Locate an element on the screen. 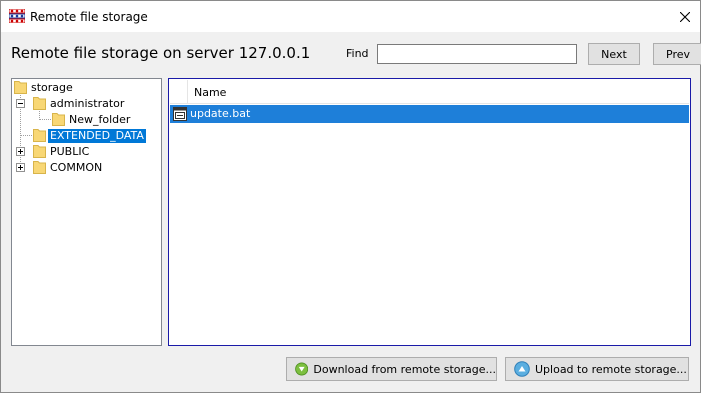  tree-item-label: COMMON is located at coordinates (76, 167).